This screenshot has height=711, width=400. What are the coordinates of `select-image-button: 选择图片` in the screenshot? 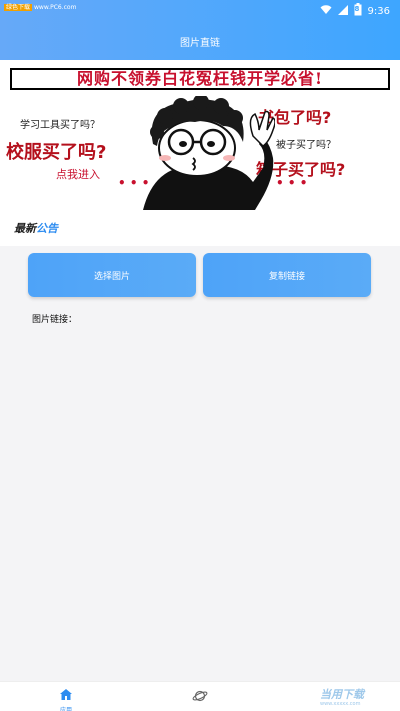 It's located at (112, 275).